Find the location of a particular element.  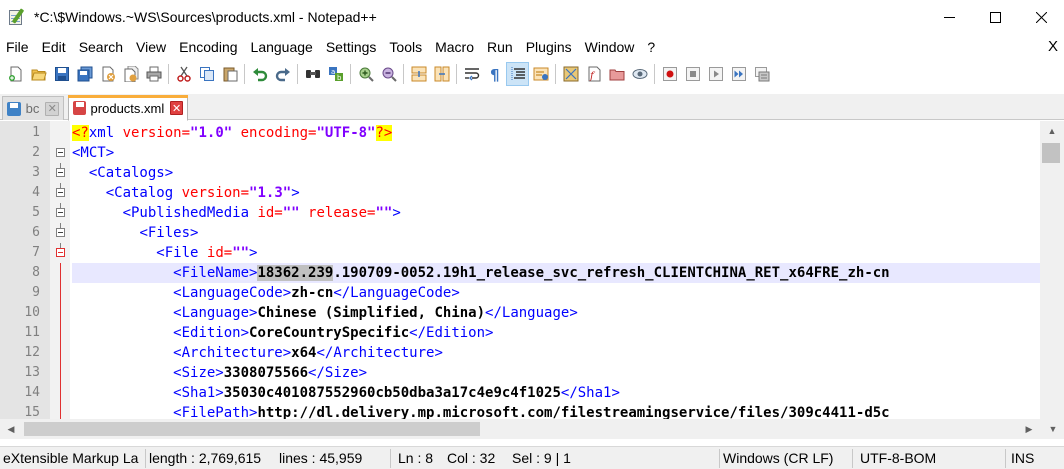

new-file-icon is located at coordinates (14, 74).